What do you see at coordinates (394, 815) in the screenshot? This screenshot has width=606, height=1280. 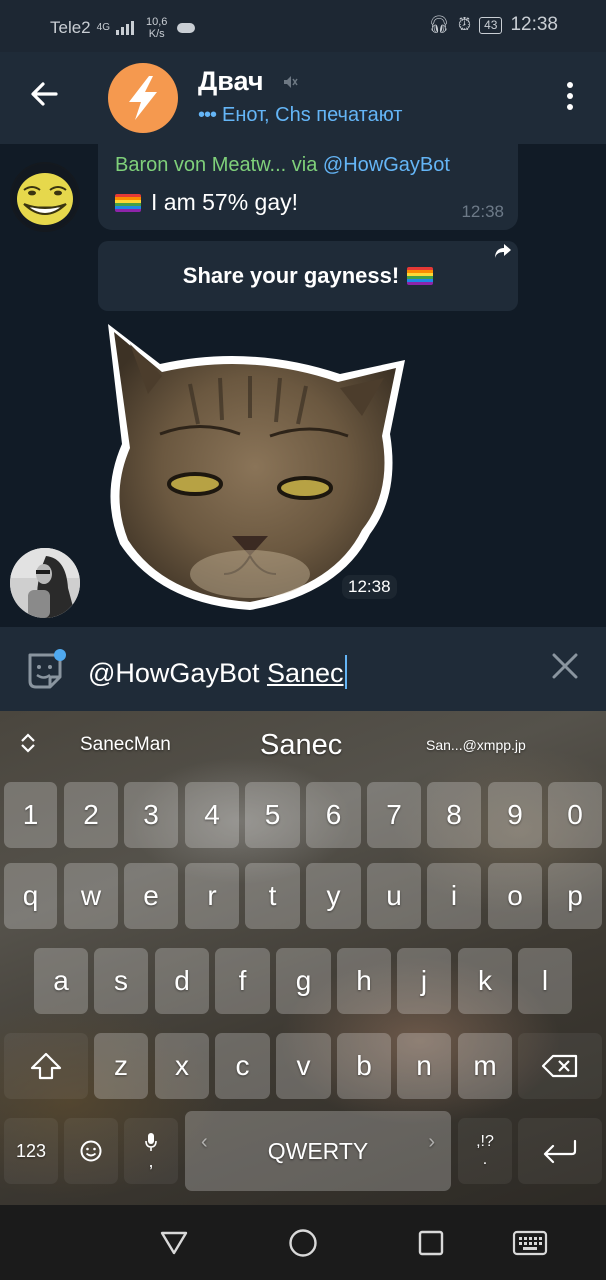 I see `key-7: 7` at bounding box center [394, 815].